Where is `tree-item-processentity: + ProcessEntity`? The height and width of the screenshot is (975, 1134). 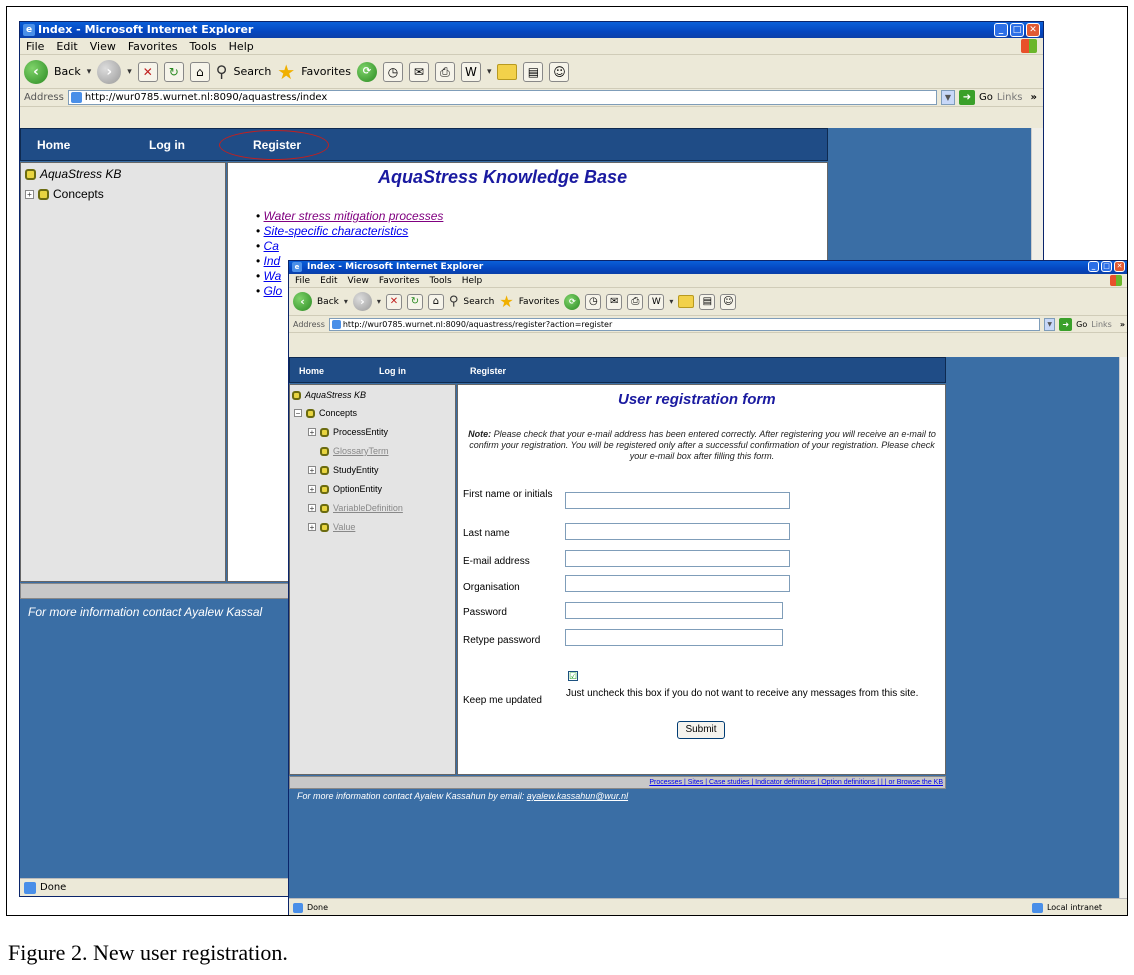
tree-item-processentity: + ProcessEntity is located at coordinates (348, 432).